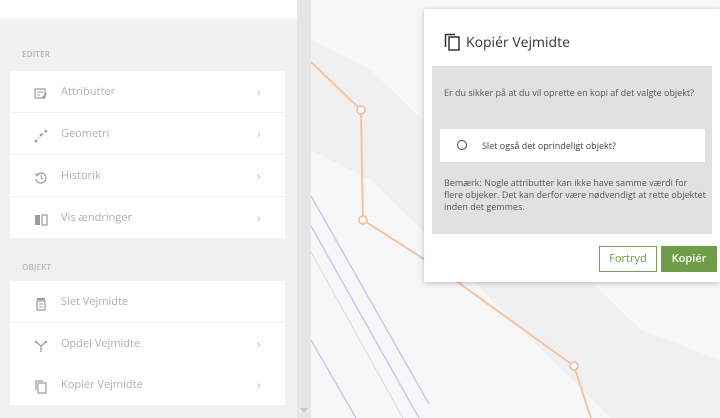 The height and width of the screenshot is (418, 720). Describe the element at coordinates (101, 343) in the screenshot. I see `menu-item-label: Opdel Vejmidte` at that location.